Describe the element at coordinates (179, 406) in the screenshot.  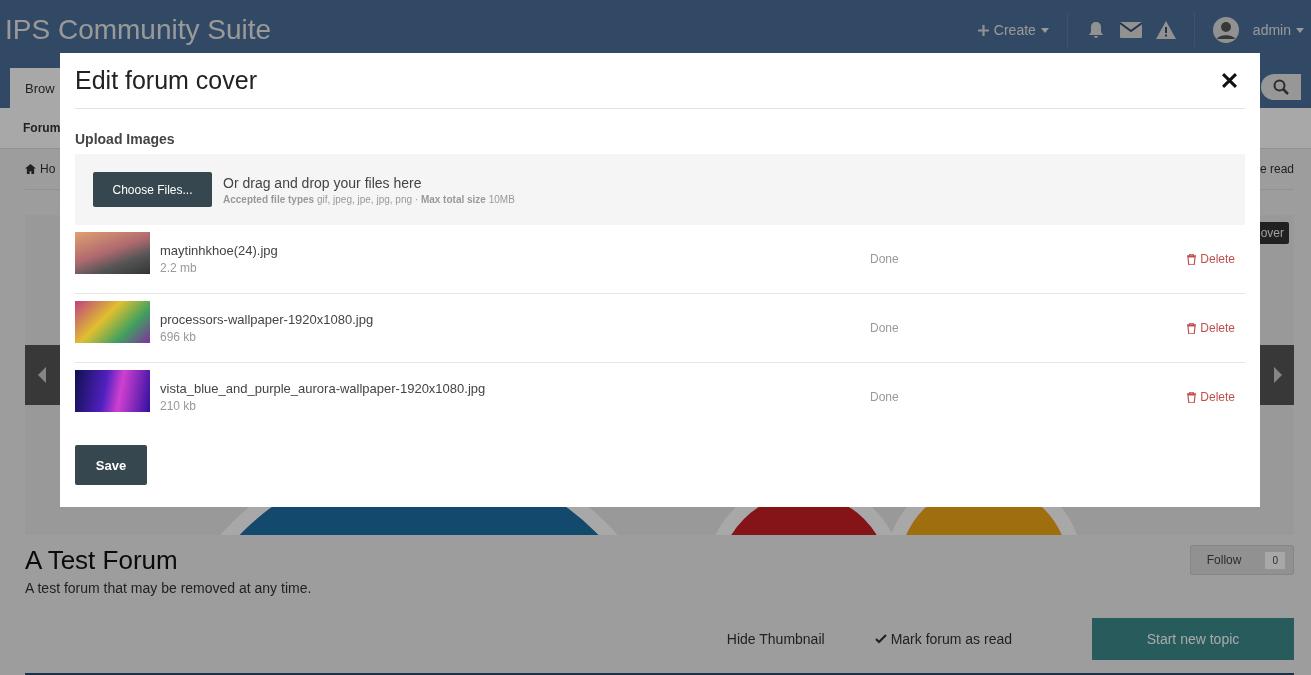
I see `file-size: 210 kb` at that location.